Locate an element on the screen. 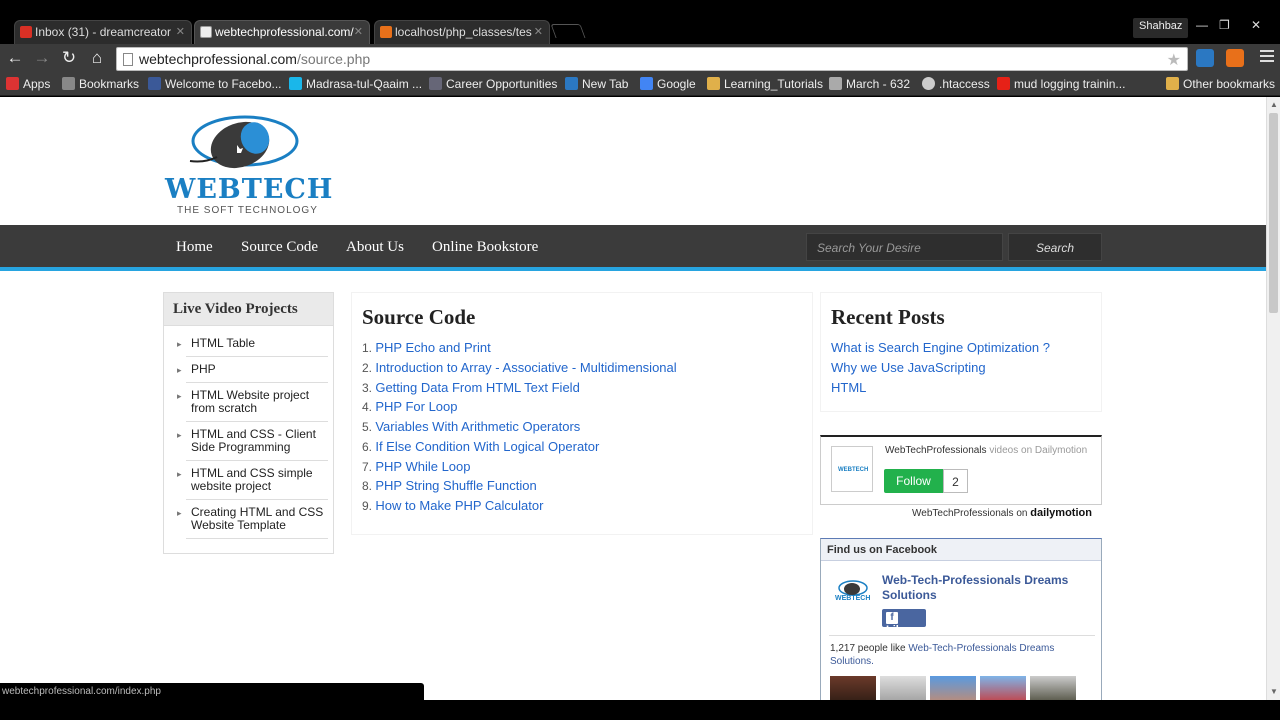 This screenshot has width=1280, height=720. tab-title: localhost/php_classes/tes is located at coordinates (463, 32).